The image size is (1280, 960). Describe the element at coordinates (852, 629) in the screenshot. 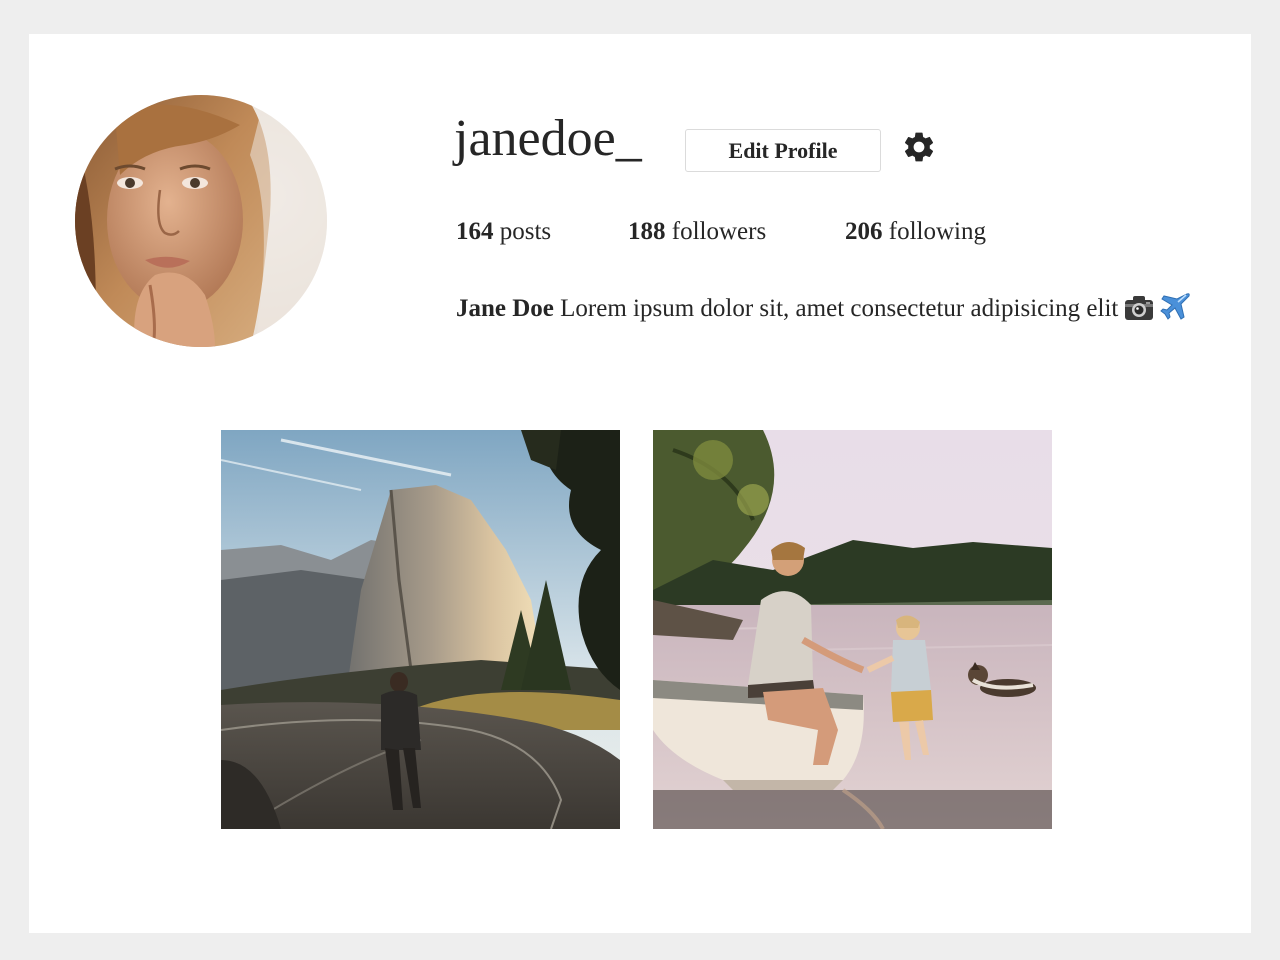

I see `lake-boat-photo` at that location.